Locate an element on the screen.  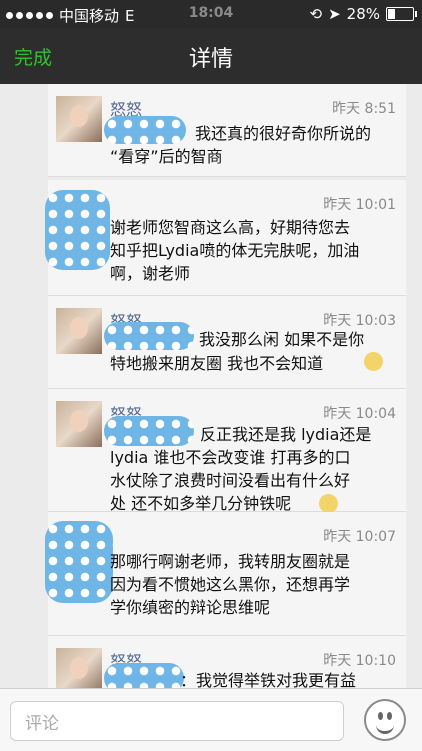
comment-item: 怒怒 昨天 10:03 我没那么闲 如果不是你 特地搬来朋友圈 我也不会知道 is located at coordinates (227, 342).